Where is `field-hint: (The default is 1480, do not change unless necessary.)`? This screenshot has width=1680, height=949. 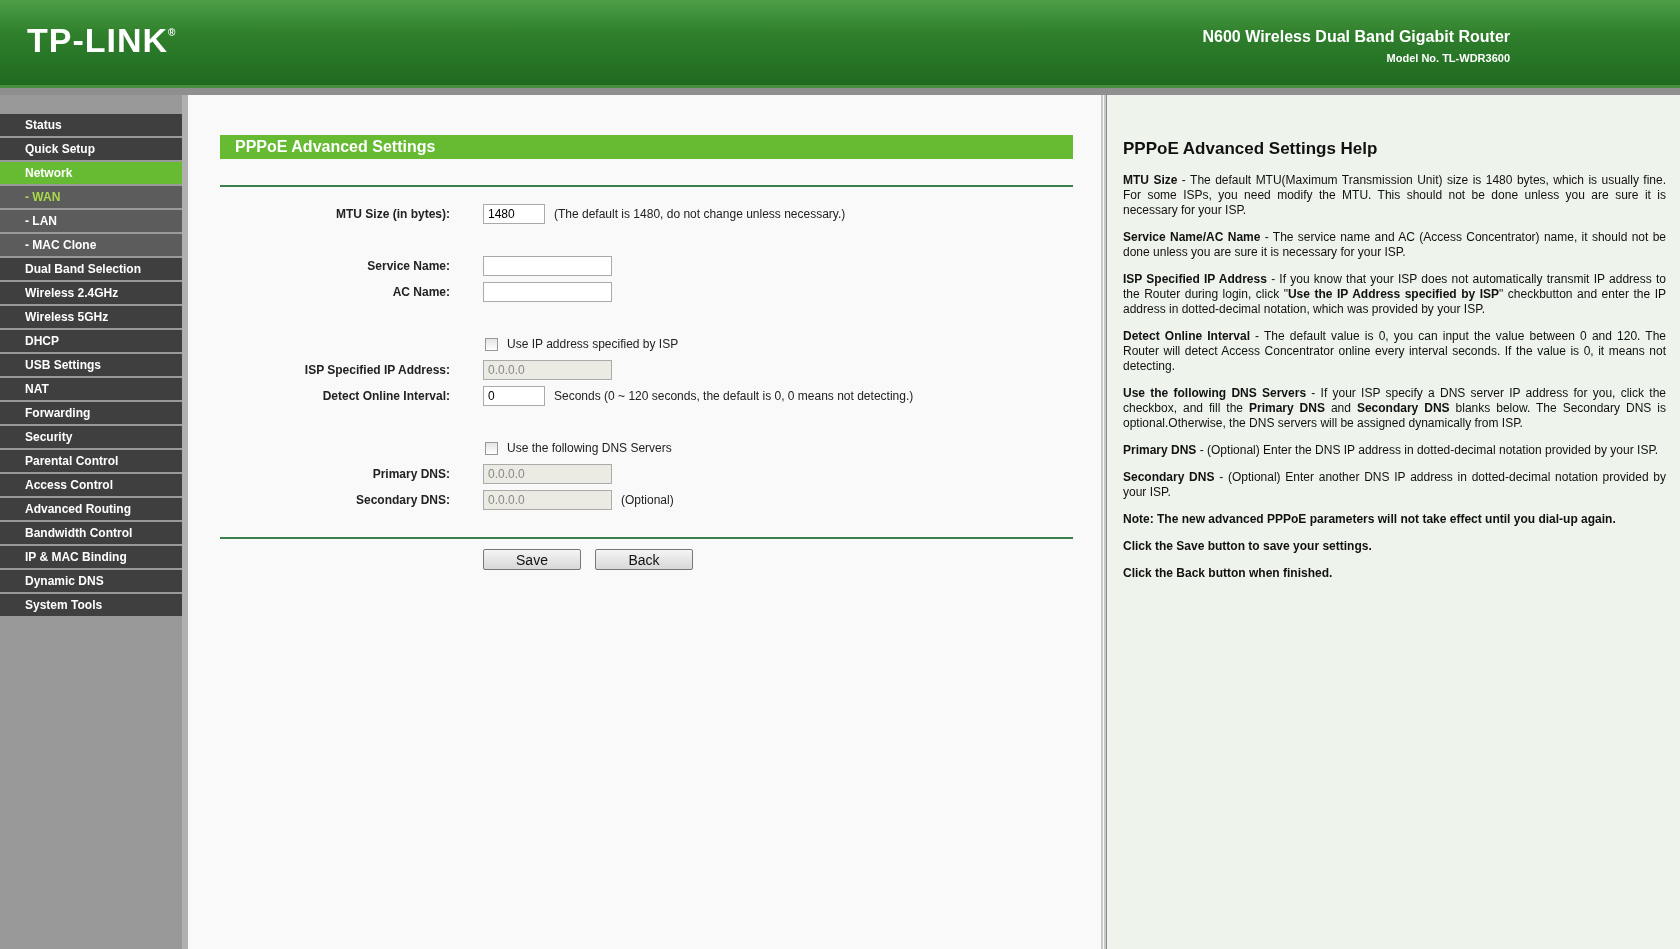
field-hint: (The default is 1480, do not change unless necessary.) is located at coordinates (700, 214).